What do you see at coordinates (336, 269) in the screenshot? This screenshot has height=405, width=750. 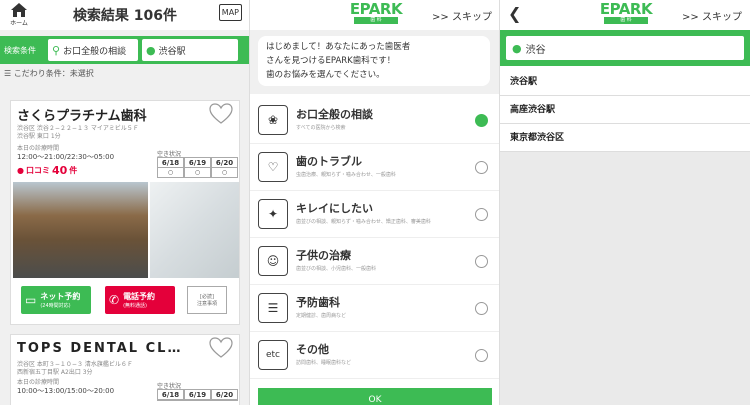 I see `option-subtitle: 歯並びの相談、小児歯科、一般歯科` at bounding box center [336, 269].